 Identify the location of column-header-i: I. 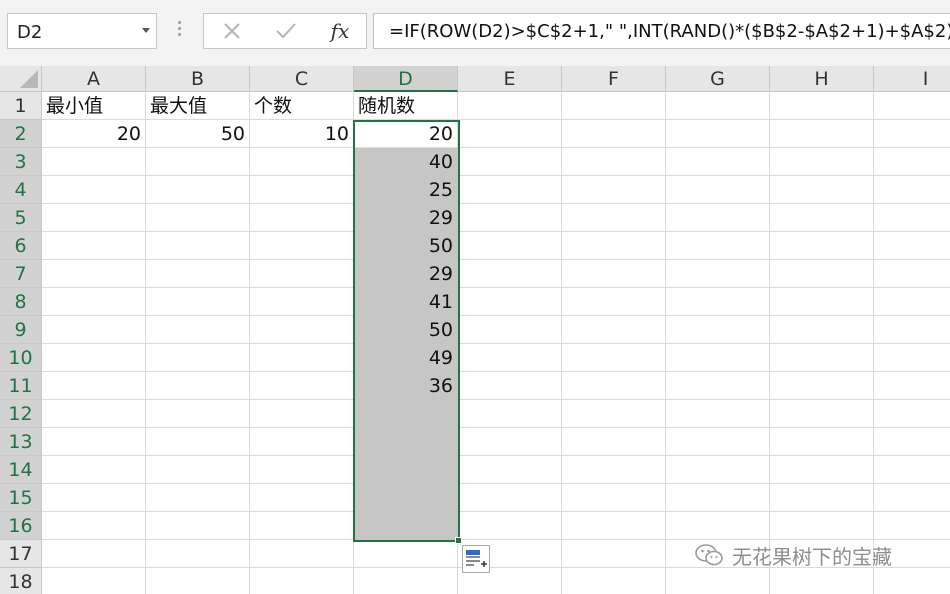
(912, 79).